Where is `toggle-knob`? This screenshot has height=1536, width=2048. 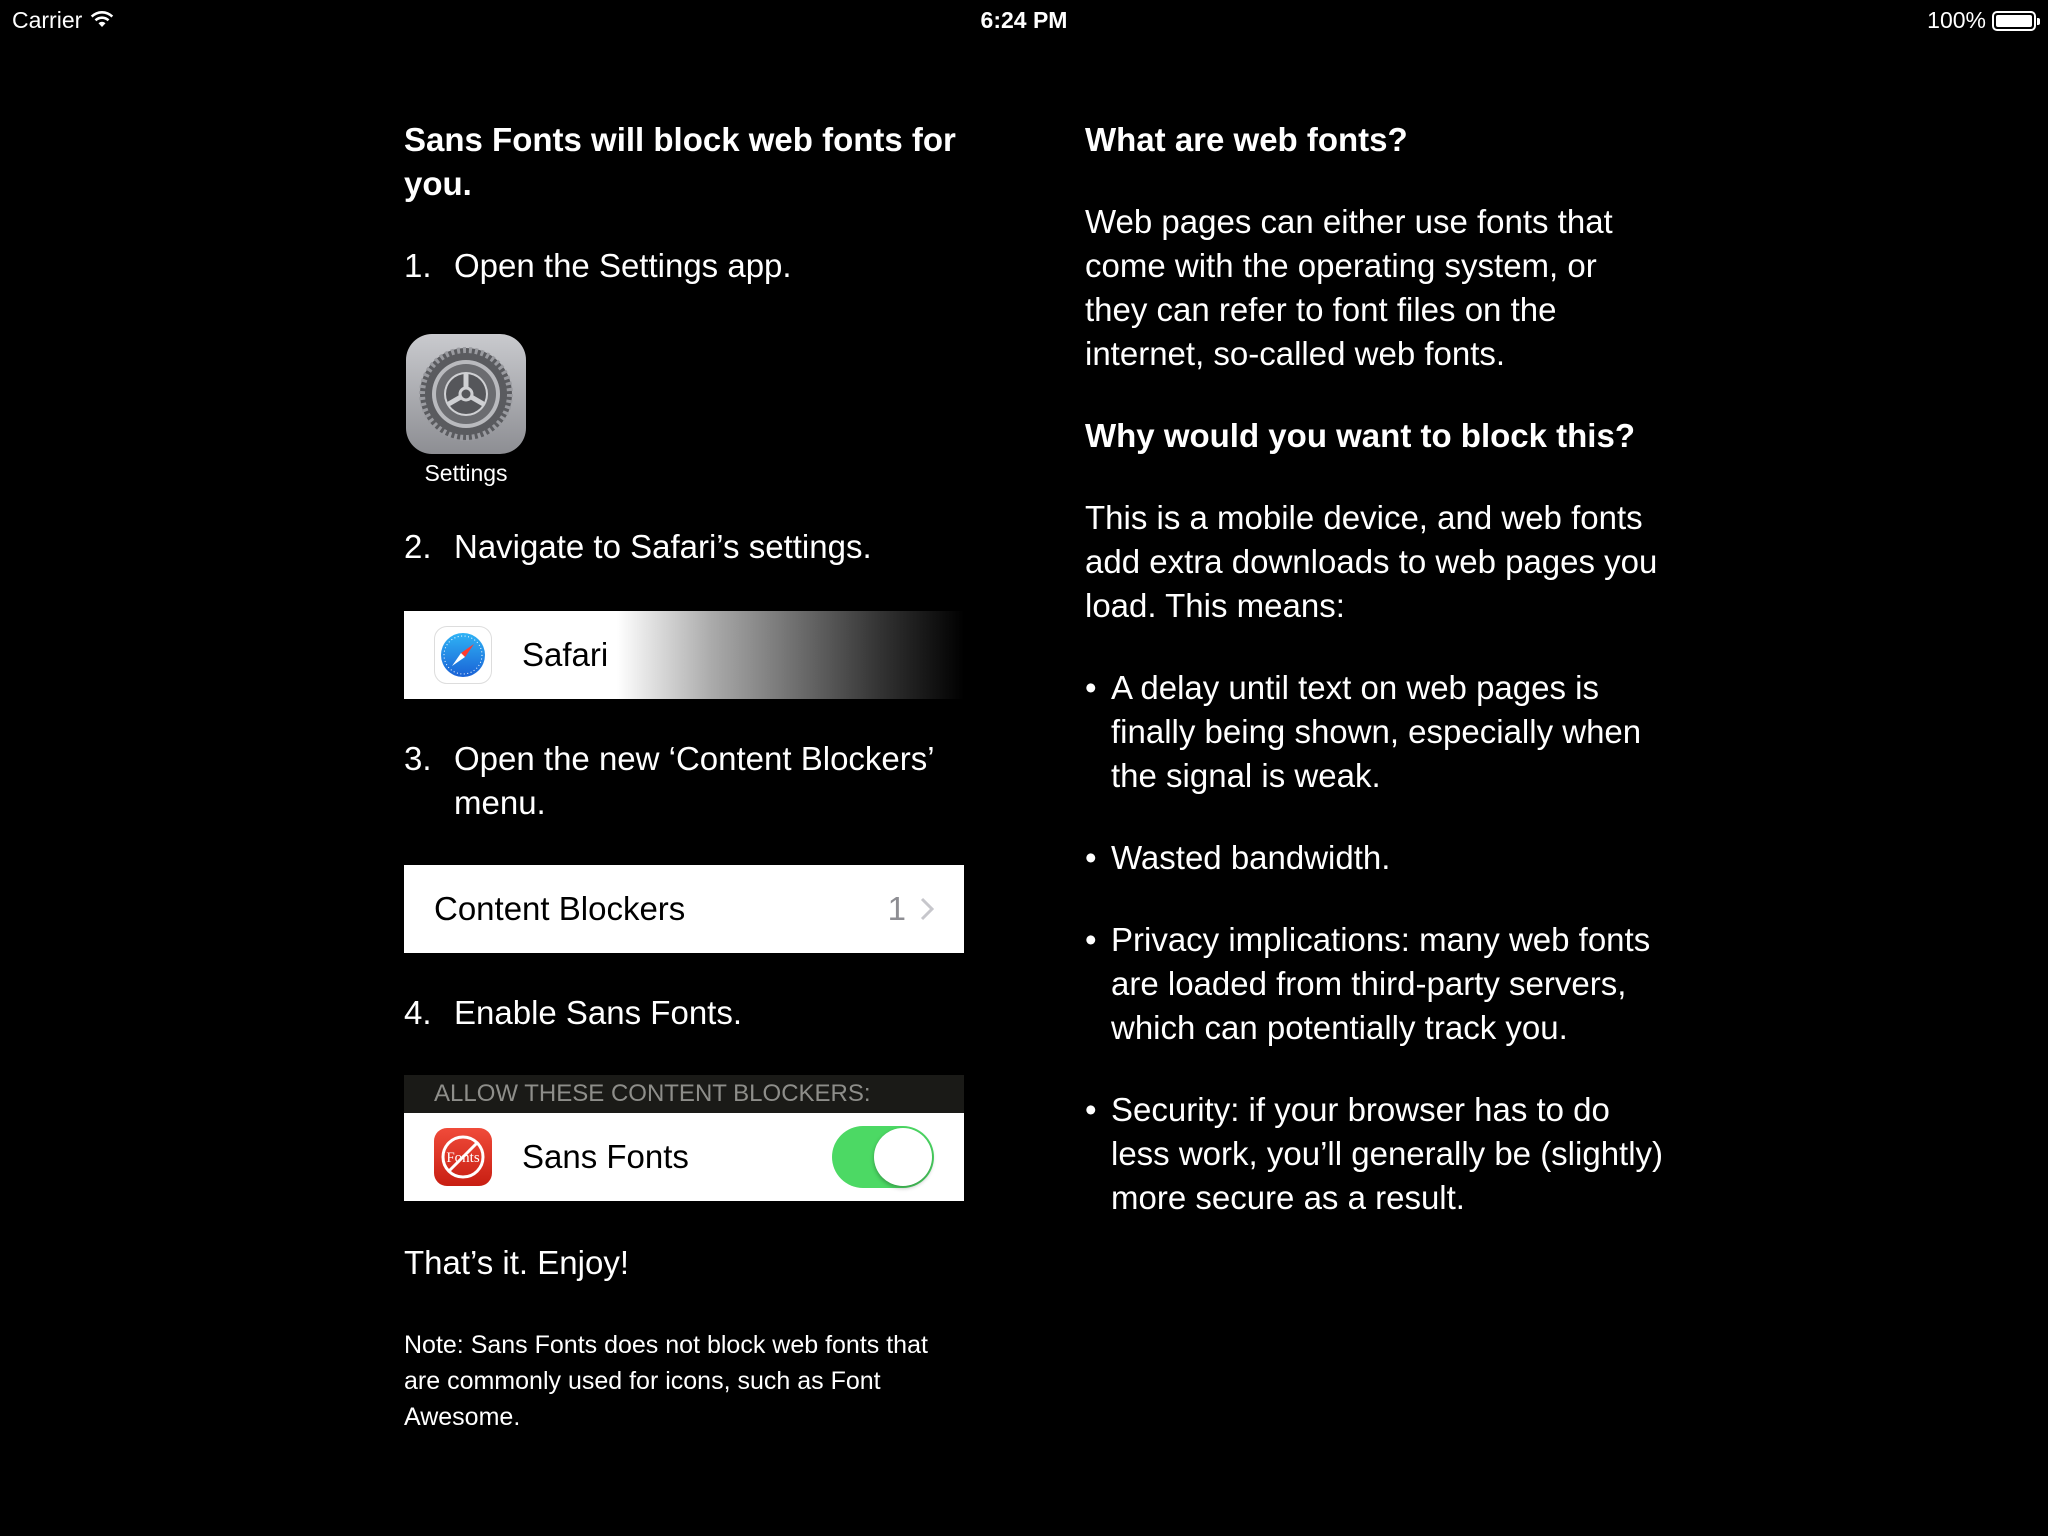 toggle-knob is located at coordinates (903, 1157).